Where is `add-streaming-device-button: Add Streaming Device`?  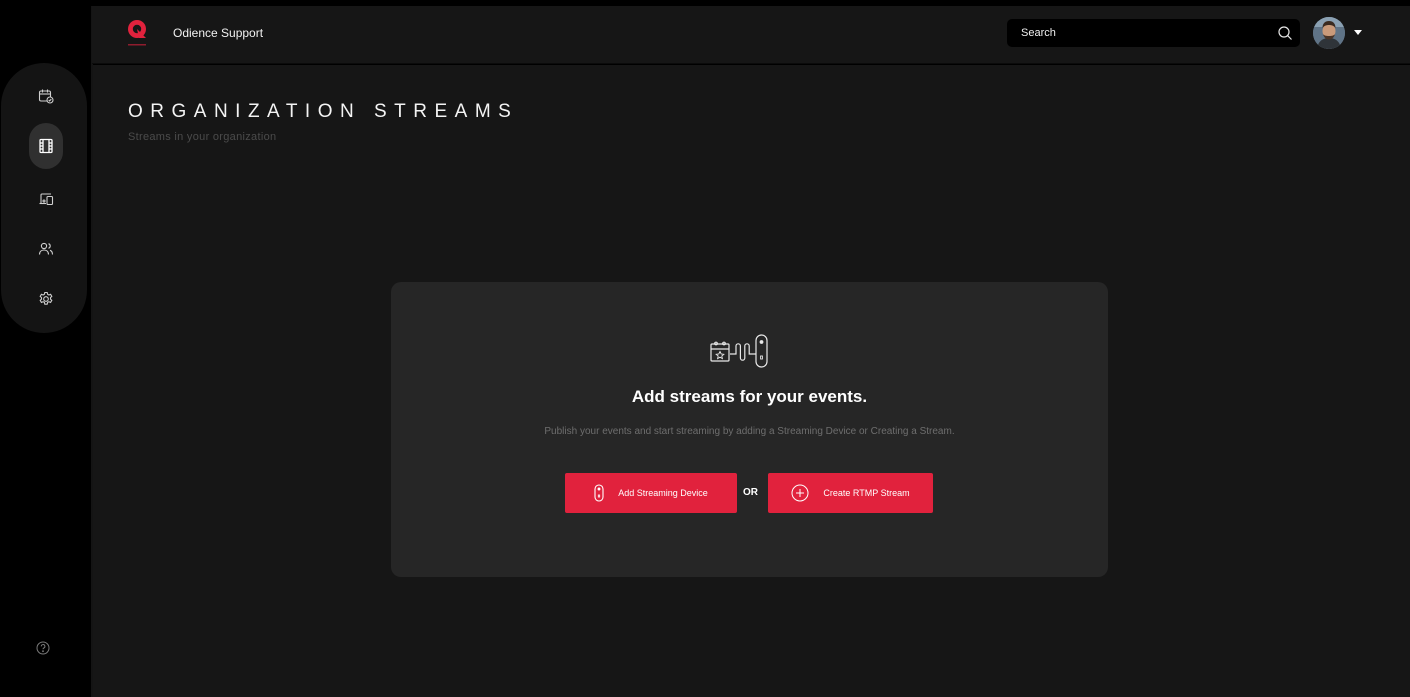 add-streaming-device-button: Add Streaming Device is located at coordinates (651, 493).